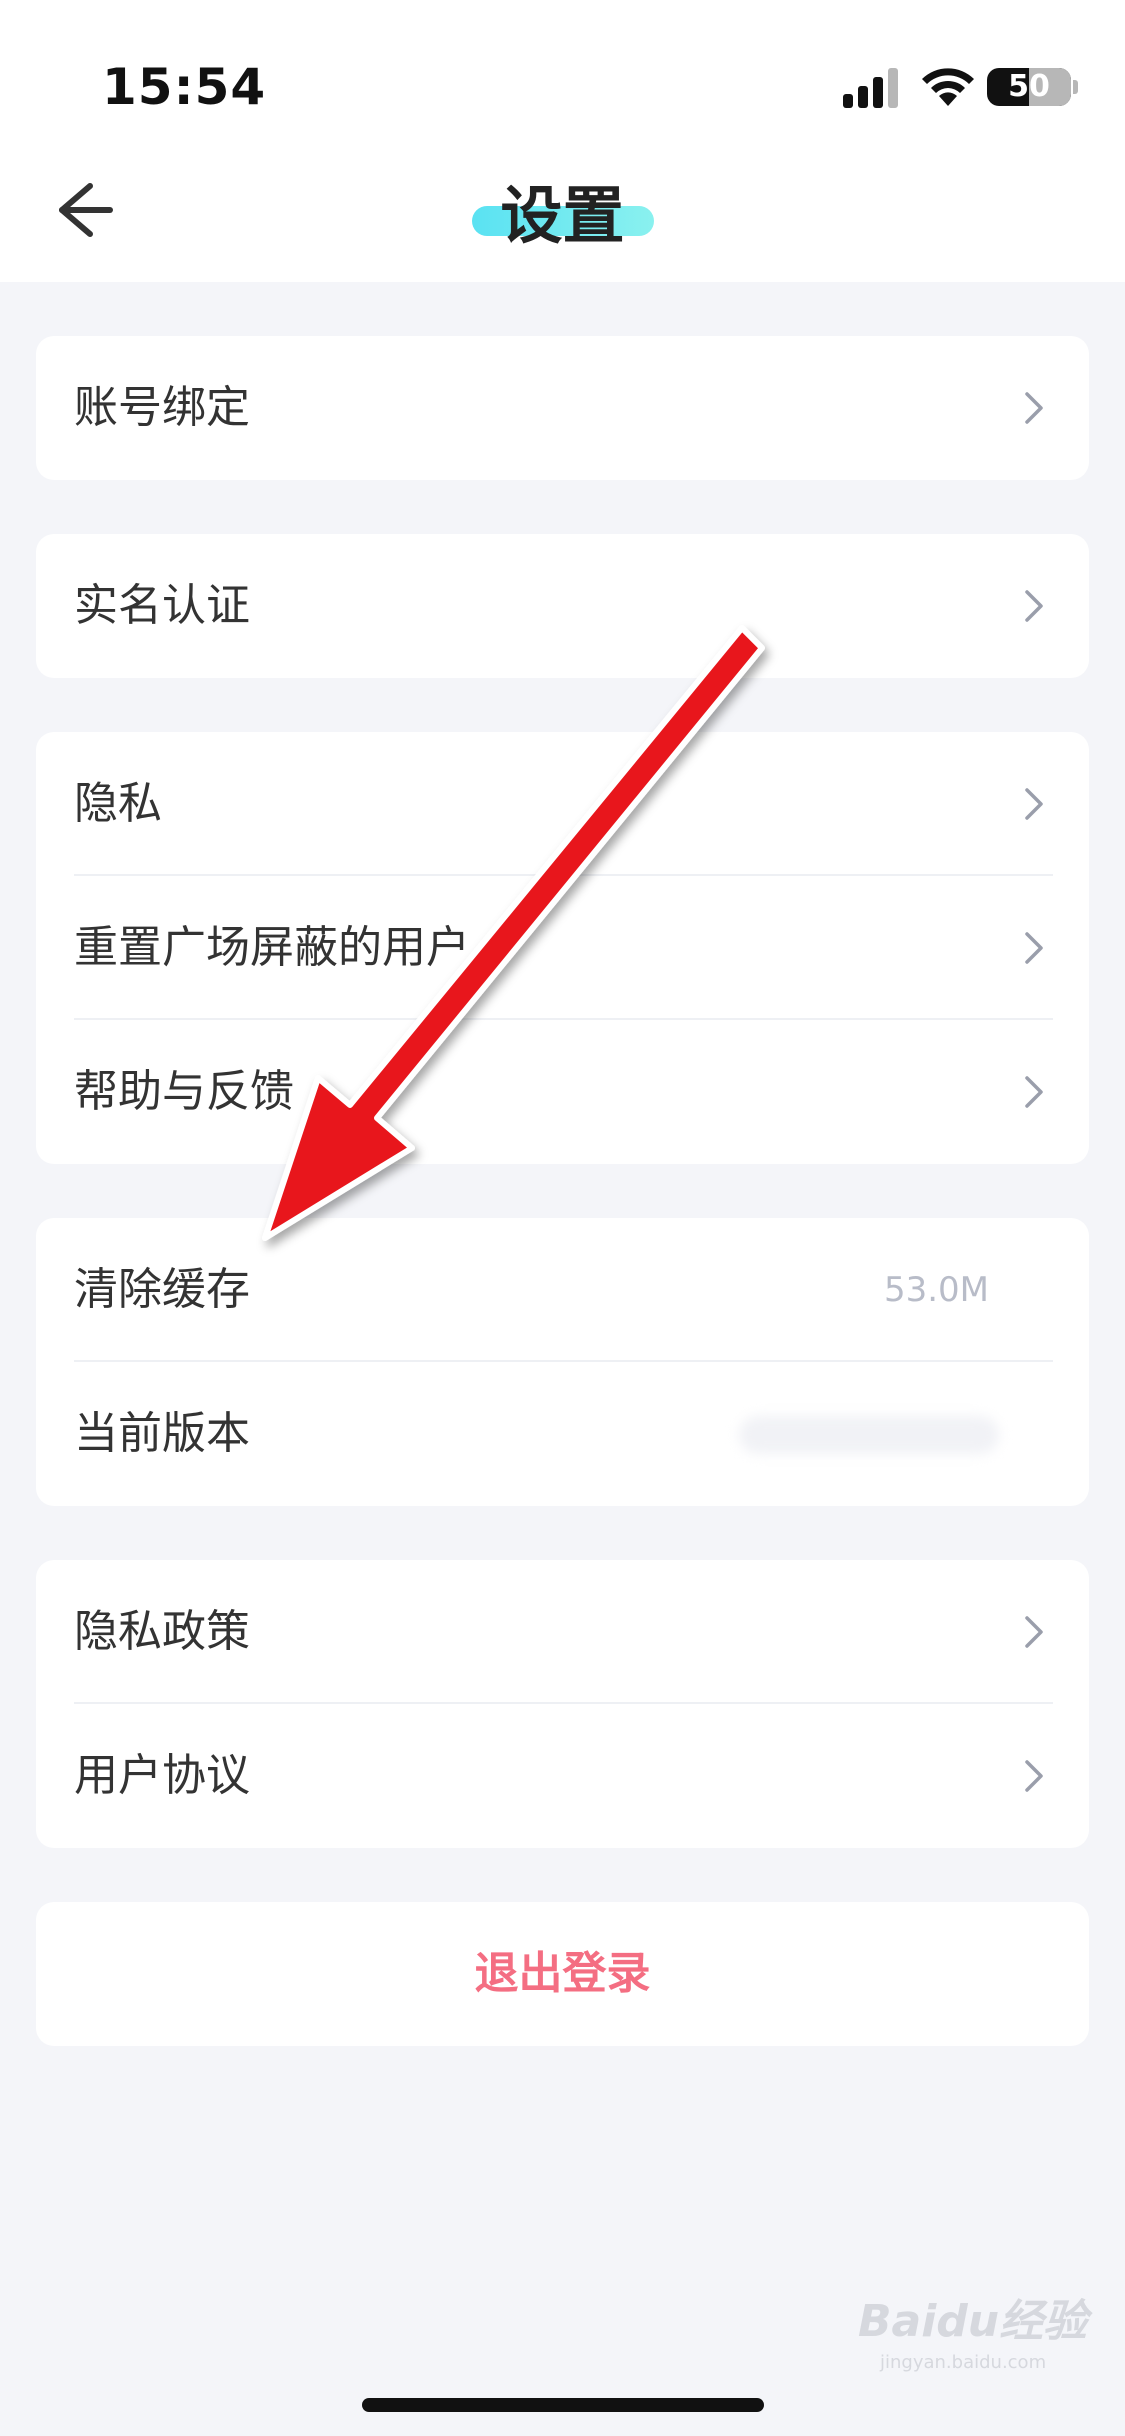  I want to click on page-title: 设置, so click(562, 215).